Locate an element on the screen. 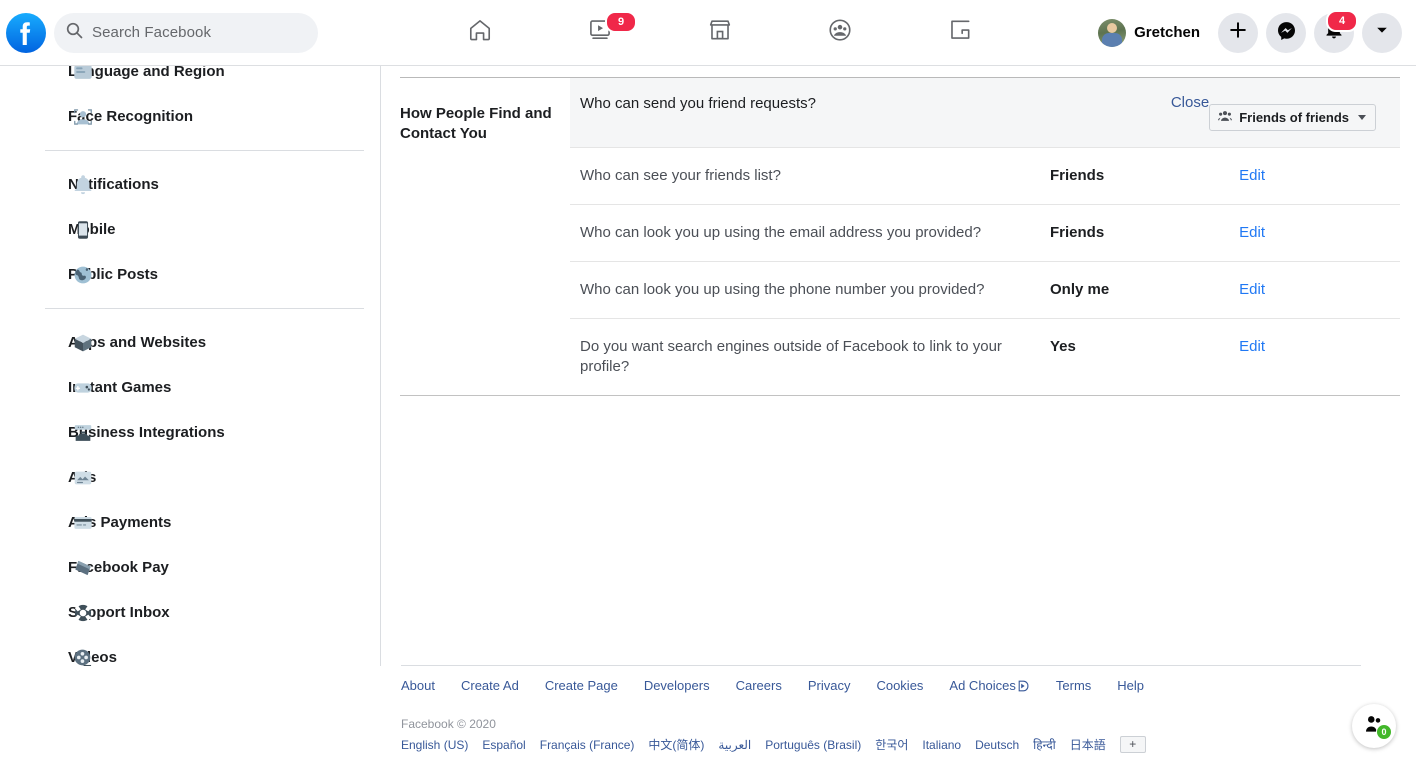 This screenshot has width=1416, height=762. wallet-icon is located at coordinates (83, 568).